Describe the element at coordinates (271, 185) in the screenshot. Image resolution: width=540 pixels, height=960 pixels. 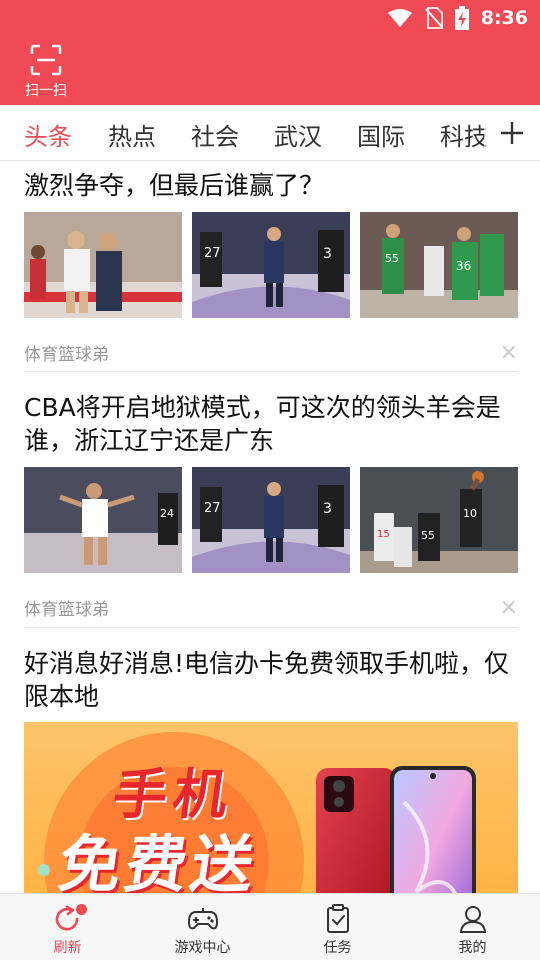
I see `article-title: 激烈争夺，但最后谁赢了？` at that location.